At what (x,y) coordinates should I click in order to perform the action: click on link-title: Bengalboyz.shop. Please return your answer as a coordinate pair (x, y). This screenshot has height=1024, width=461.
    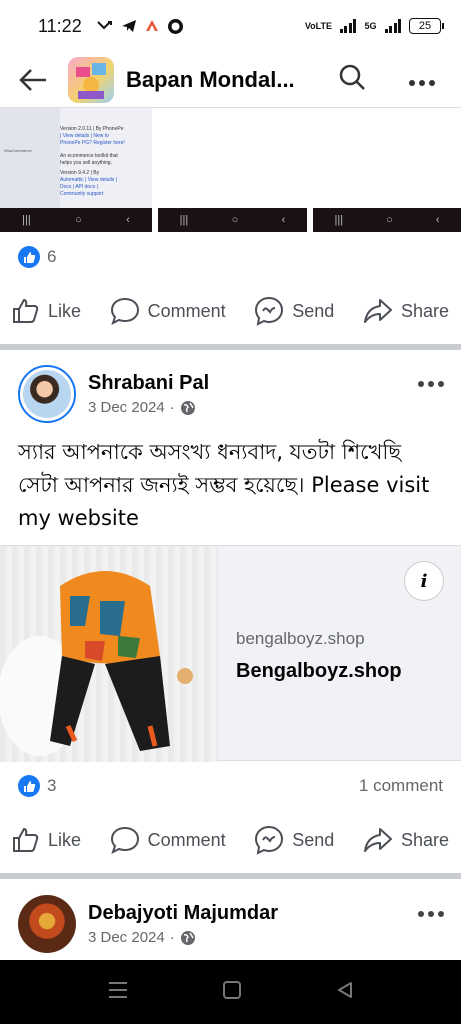
    Looking at the image, I should click on (319, 671).